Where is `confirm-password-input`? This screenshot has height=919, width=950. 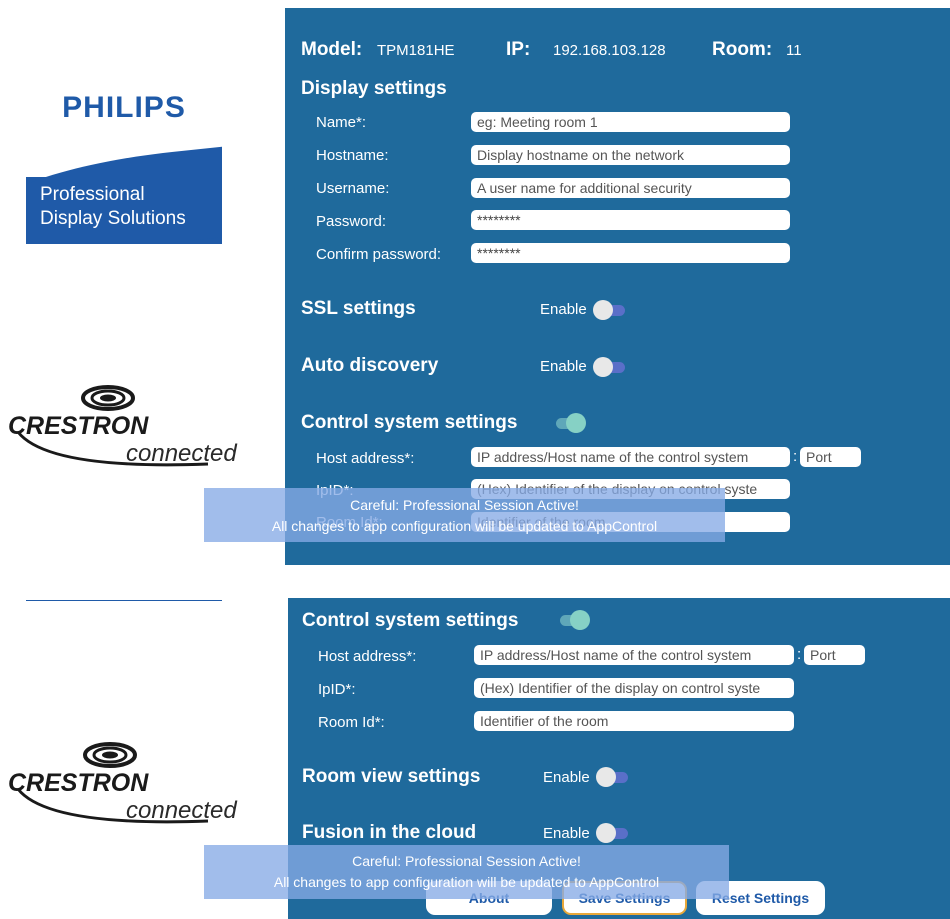
confirm-password-input is located at coordinates (630, 253).